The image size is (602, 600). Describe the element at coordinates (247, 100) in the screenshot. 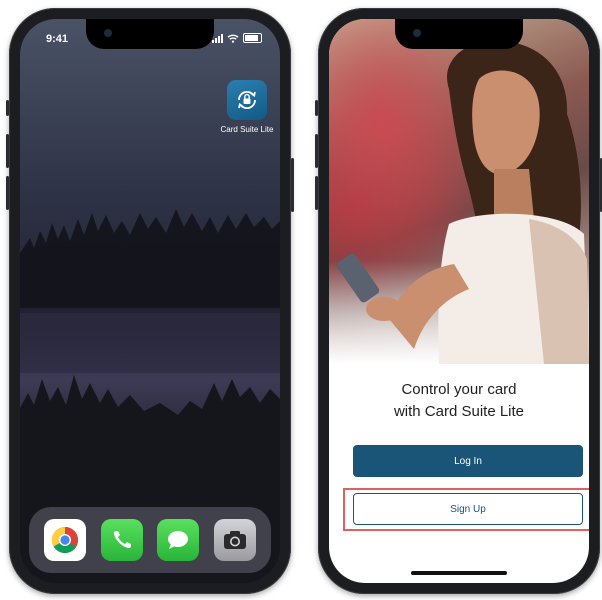

I see `lock-refresh-icon` at that location.